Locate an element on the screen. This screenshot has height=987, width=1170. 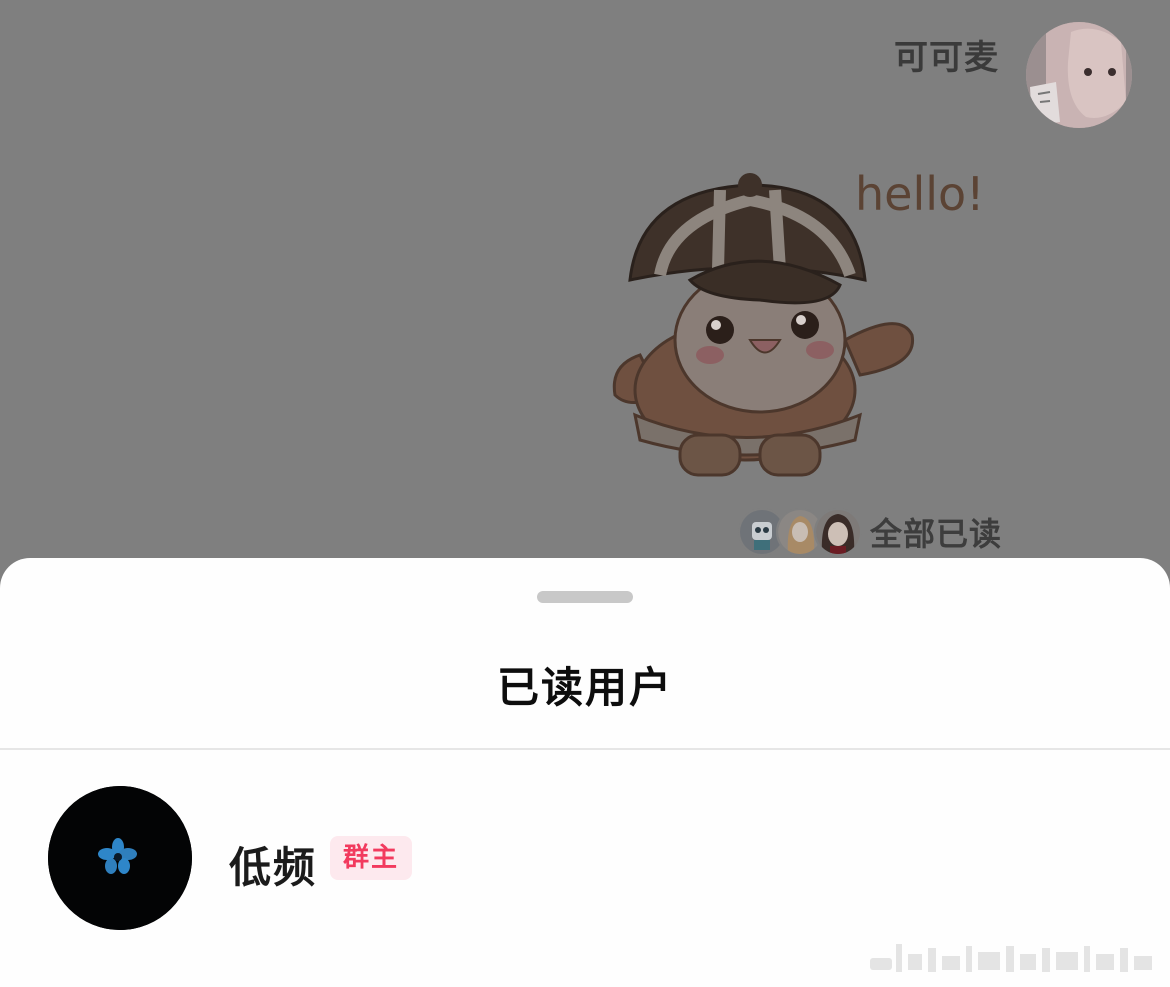
read-all-label: 全部已读 is located at coordinates (936, 532).